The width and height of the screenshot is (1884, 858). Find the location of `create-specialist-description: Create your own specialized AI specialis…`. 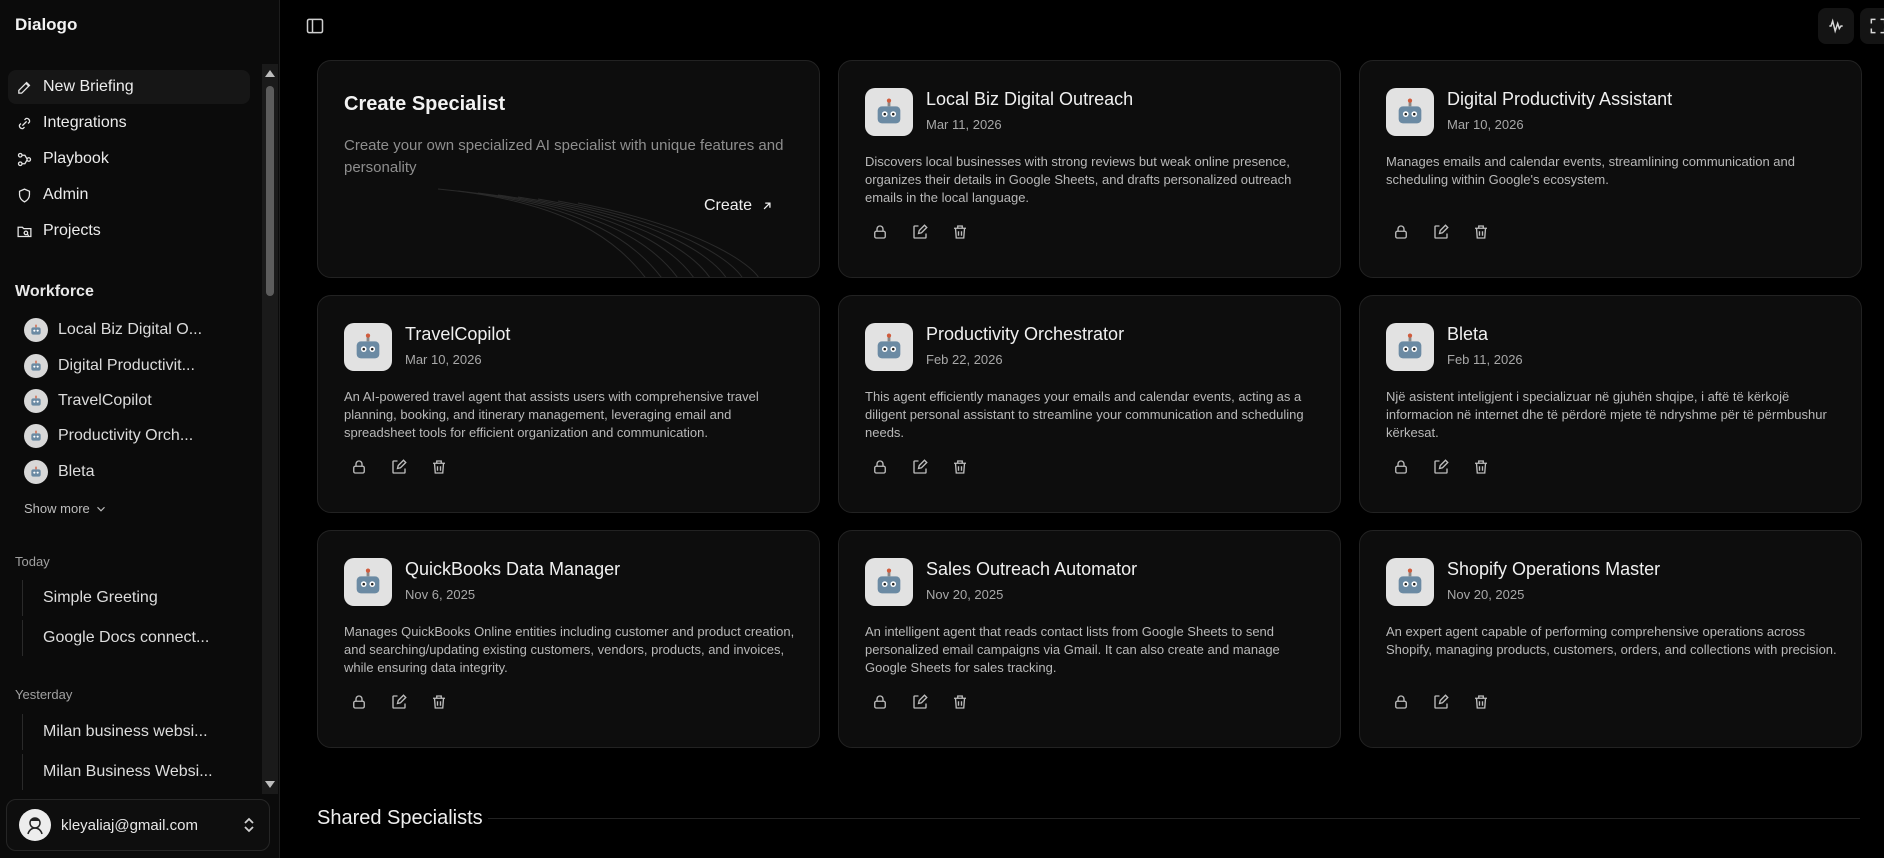

create-specialist-description: Create your own specialized AI specialis… is located at coordinates (564, 156).